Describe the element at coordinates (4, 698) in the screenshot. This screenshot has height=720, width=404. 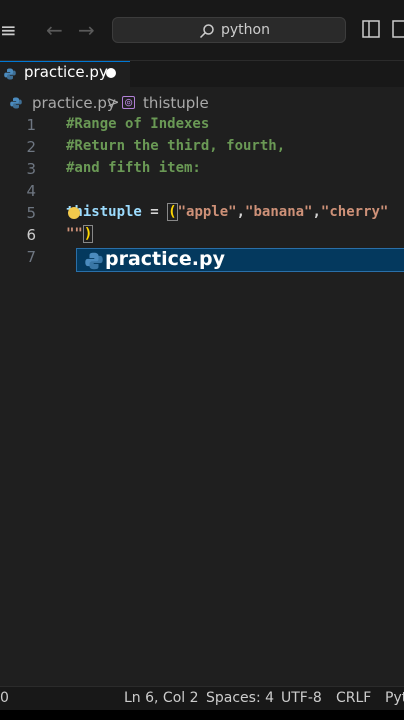
I see `status-problems-count: 0` at that location.